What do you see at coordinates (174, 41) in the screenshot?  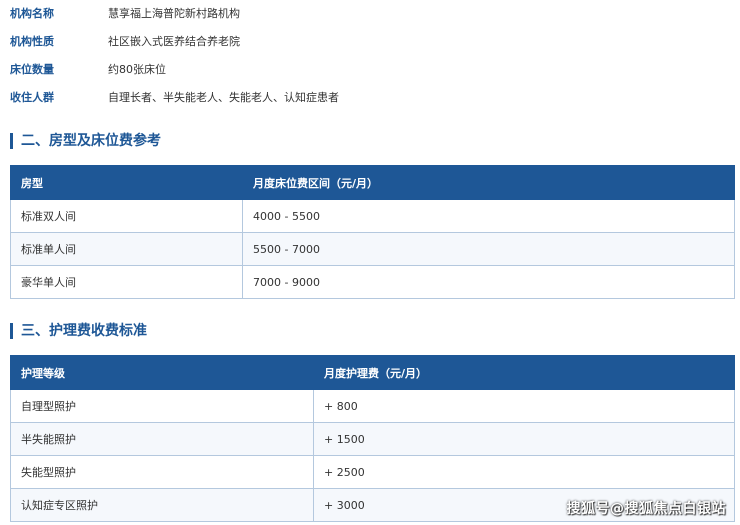 I see `info-value: 社区嵌入式医养结合养老院` at bounding box center [174, 41].